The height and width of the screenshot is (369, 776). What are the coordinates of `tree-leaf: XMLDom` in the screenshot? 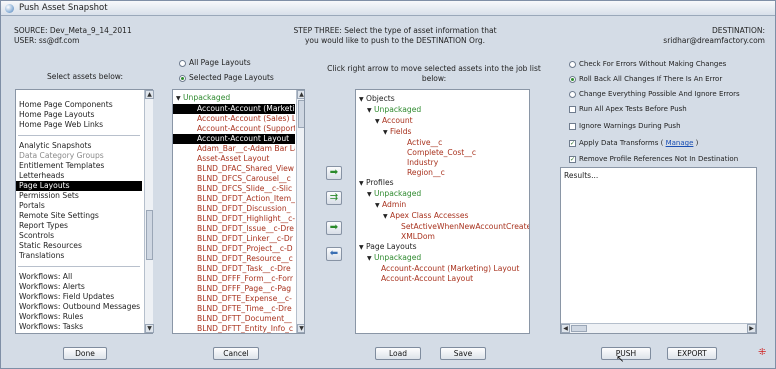 It's located at (465, 237).